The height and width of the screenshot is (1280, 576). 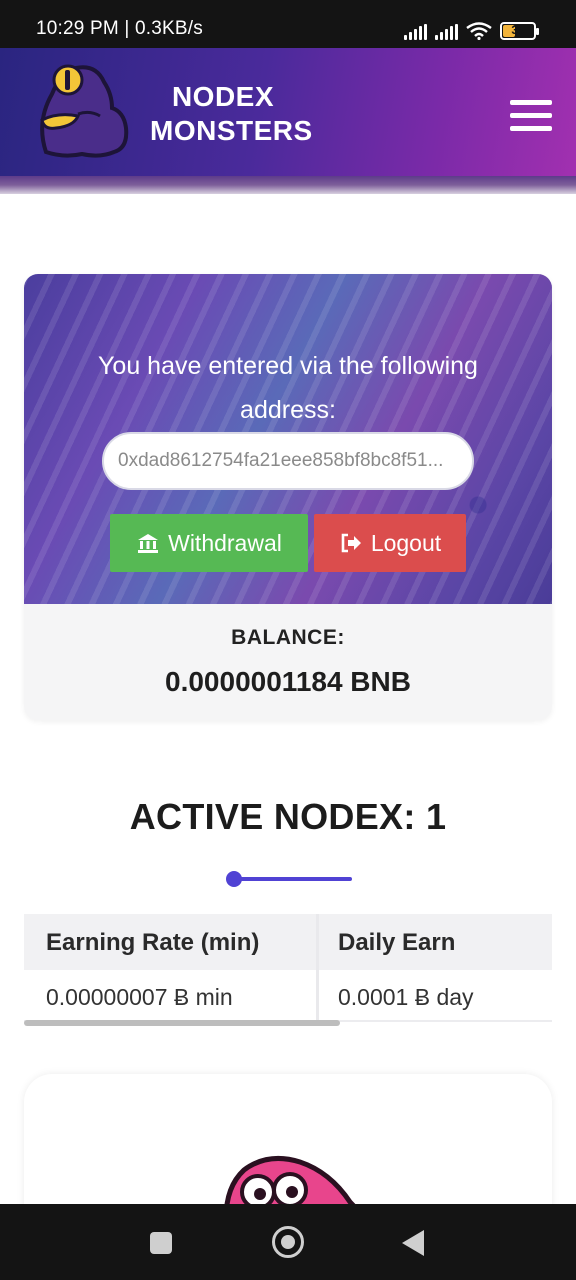 I want to click on table-cell-daily-earn: 0.0001 Ƀ day, so click(x=406, y=997).